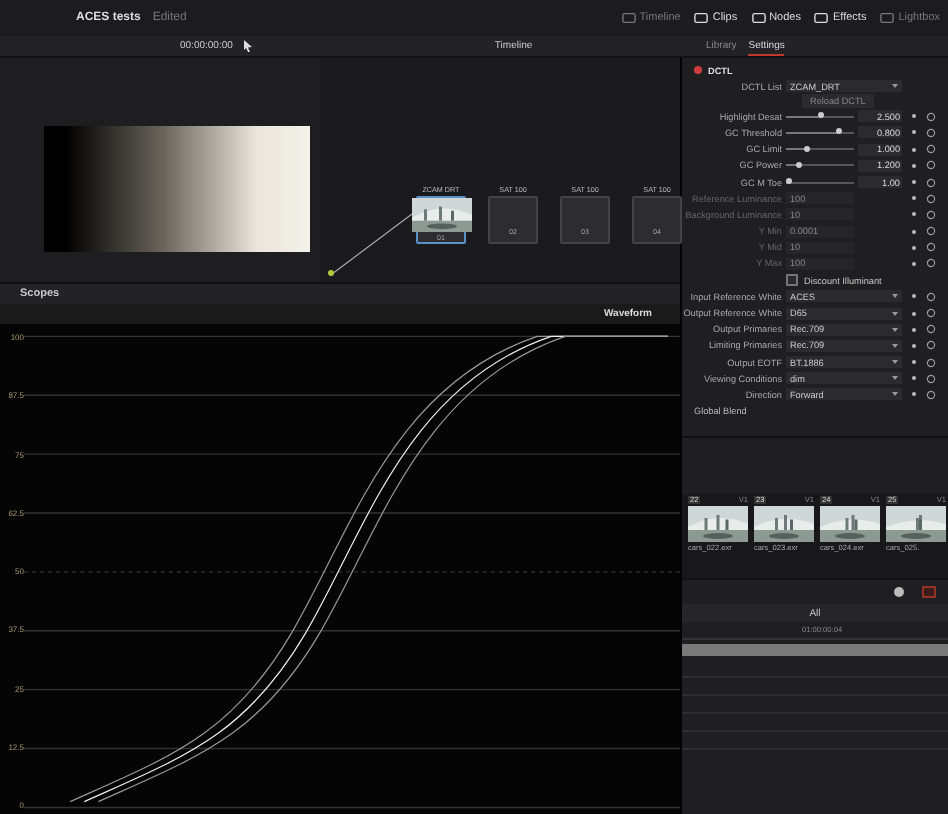 The image size is (948, 814). Describe the element at coordinates (331, 273) in the screenshot. I see `input-dot` at that location.